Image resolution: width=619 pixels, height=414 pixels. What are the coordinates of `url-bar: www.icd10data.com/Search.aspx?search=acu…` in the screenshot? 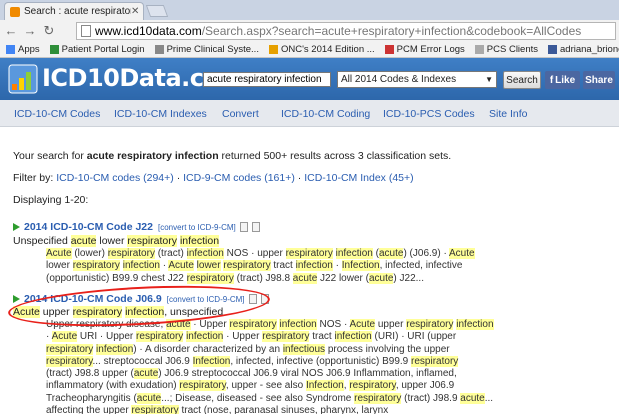 It's located at (346, 31).